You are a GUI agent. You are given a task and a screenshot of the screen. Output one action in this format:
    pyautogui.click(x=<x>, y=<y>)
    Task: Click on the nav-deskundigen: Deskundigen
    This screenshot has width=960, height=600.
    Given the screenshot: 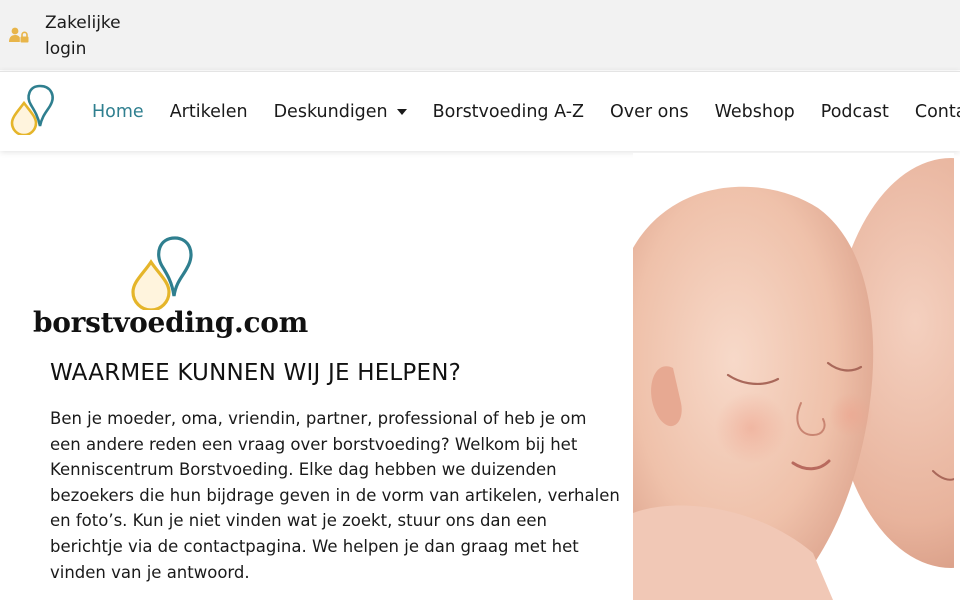 What is the action you would take?
    pyautogui.click(x=340, y=112)
    